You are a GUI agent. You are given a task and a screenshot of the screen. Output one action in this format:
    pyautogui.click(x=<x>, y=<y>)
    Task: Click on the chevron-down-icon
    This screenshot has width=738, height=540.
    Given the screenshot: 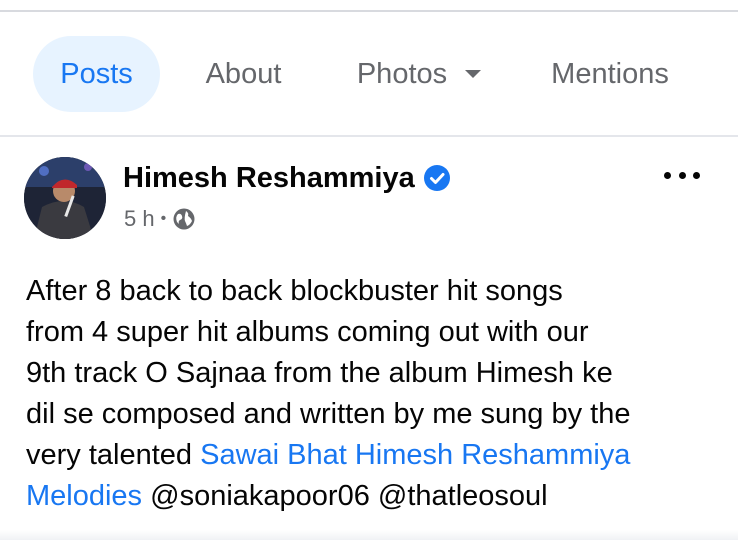 What is the action you would take?
    pyautogui.click(x=473, y=74)
    